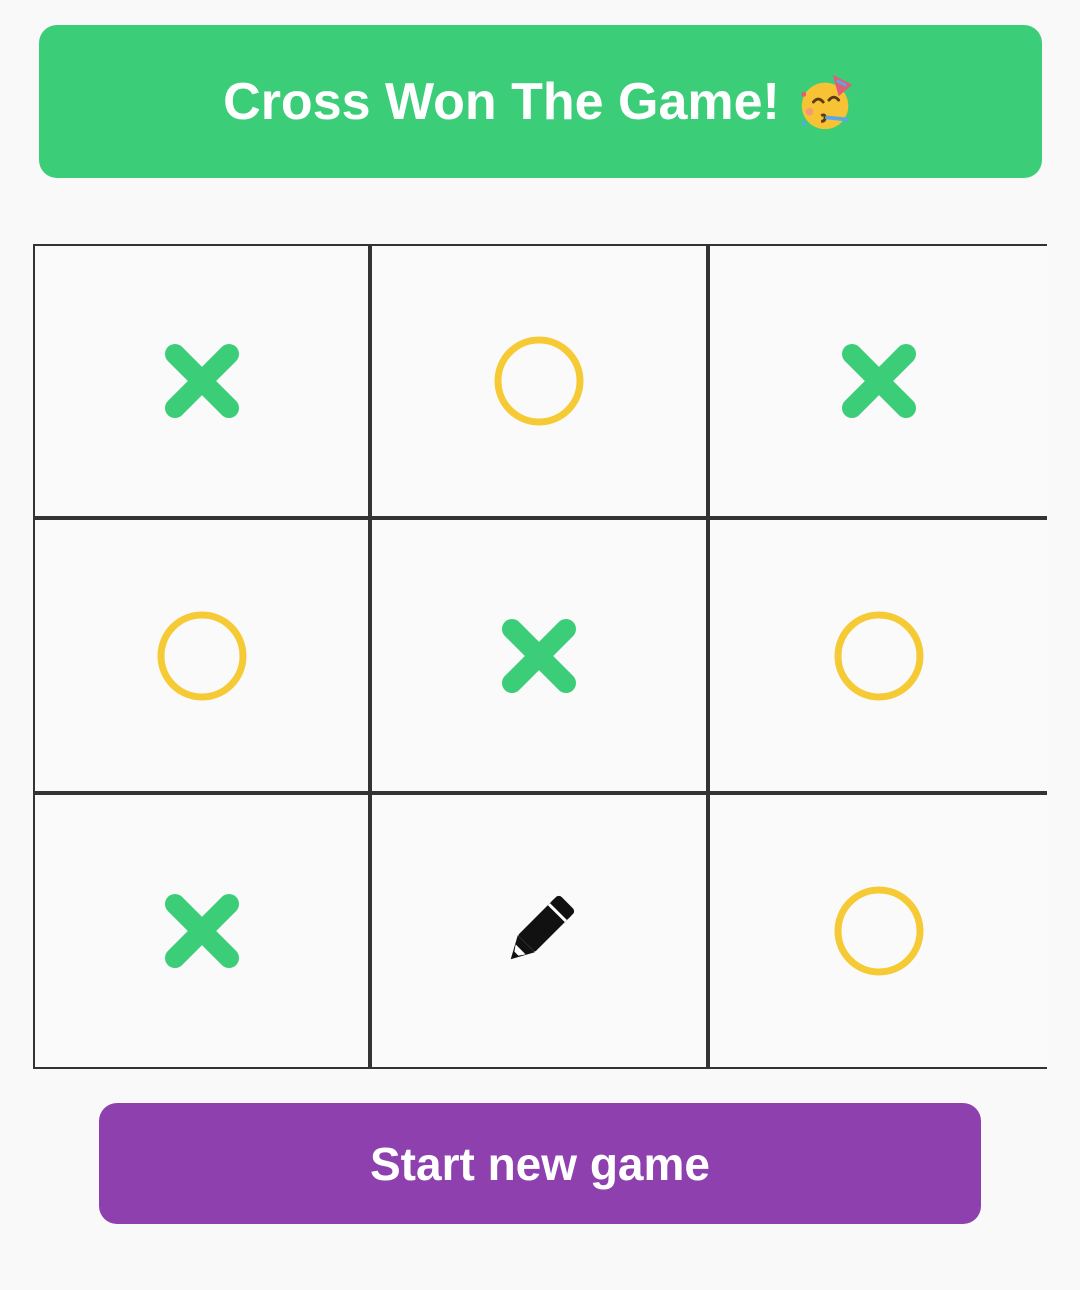 This screenshot has width=1080, height=1290. I want to click on start-new-game-button: Start new game, so click(540, 1163).